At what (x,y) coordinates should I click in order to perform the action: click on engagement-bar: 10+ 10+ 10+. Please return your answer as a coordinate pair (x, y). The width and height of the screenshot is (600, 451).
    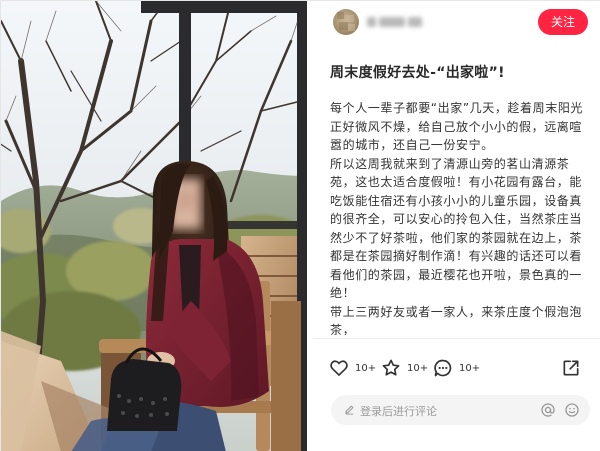
    Looking at the image, I should click on (459, 368).